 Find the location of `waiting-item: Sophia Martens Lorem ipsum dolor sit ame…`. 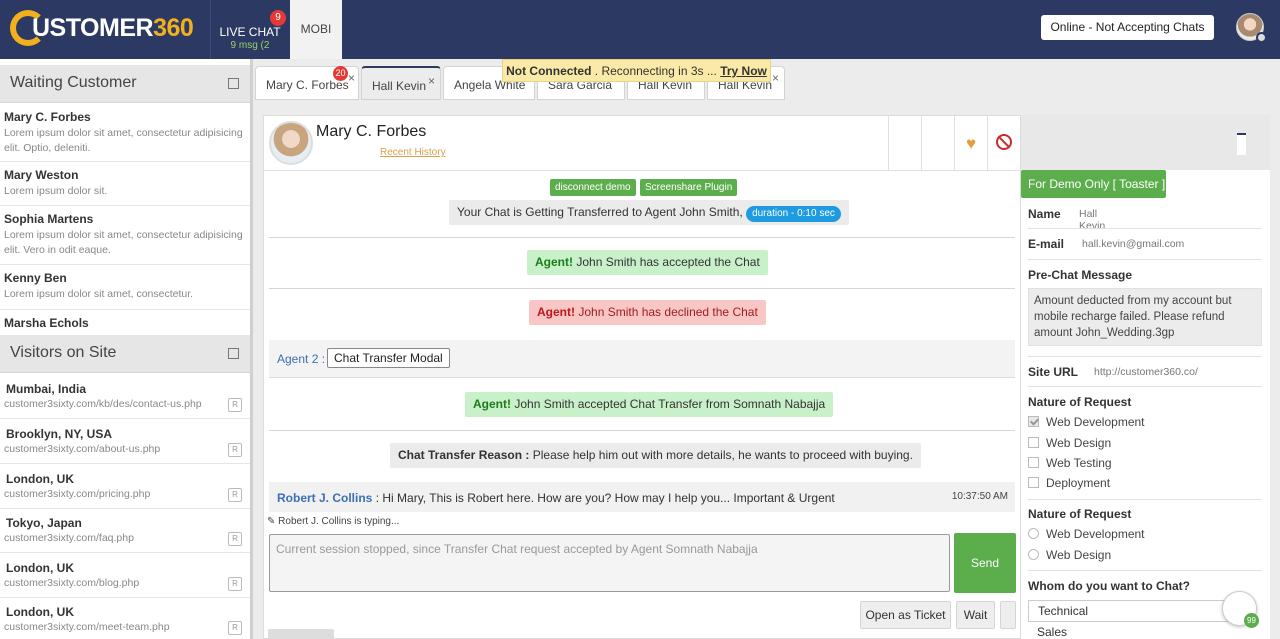

waiting-item: Sophia Martens Lorem ipsum dolor sit ame… is located at coordinates (125, 235).